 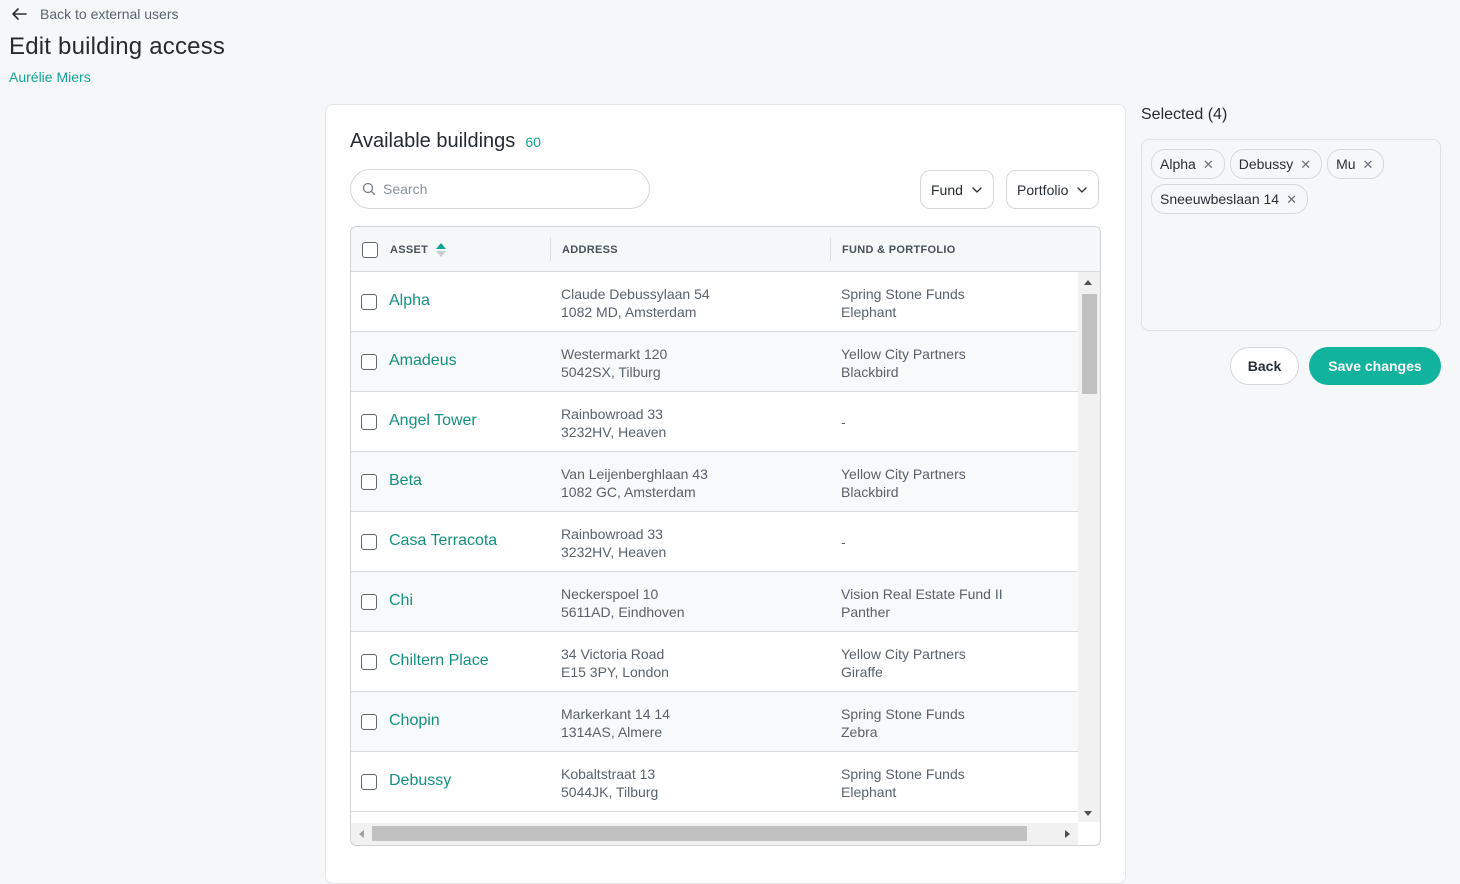 I want to click on fund-cell: Yellow City Partners Blackbird, so click(x=903, y=363).